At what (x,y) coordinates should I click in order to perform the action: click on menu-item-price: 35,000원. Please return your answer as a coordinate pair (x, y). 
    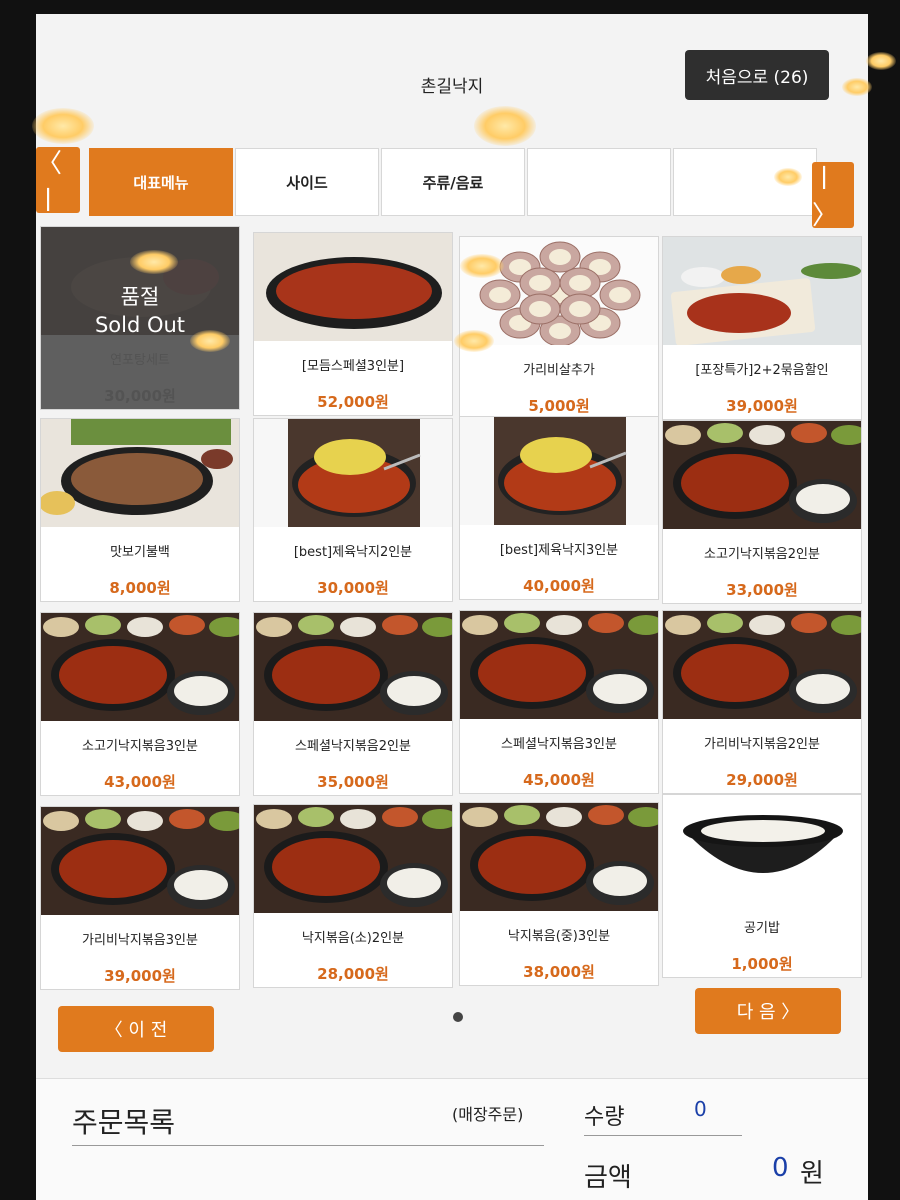
    Looking at the image, I should click on (353, 782).